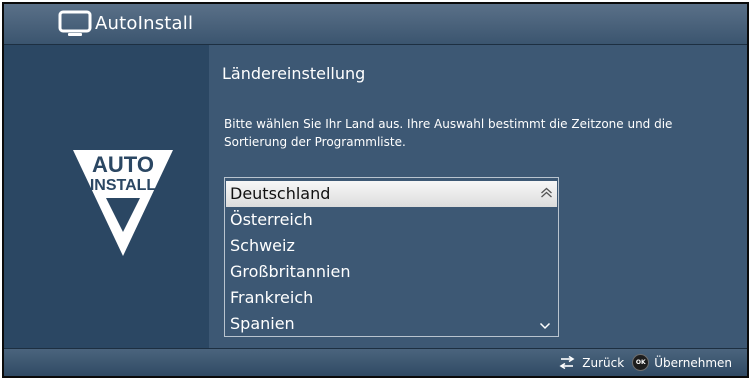  I want to click on list-item-deutschland: Deutschland, so click(391, 194).